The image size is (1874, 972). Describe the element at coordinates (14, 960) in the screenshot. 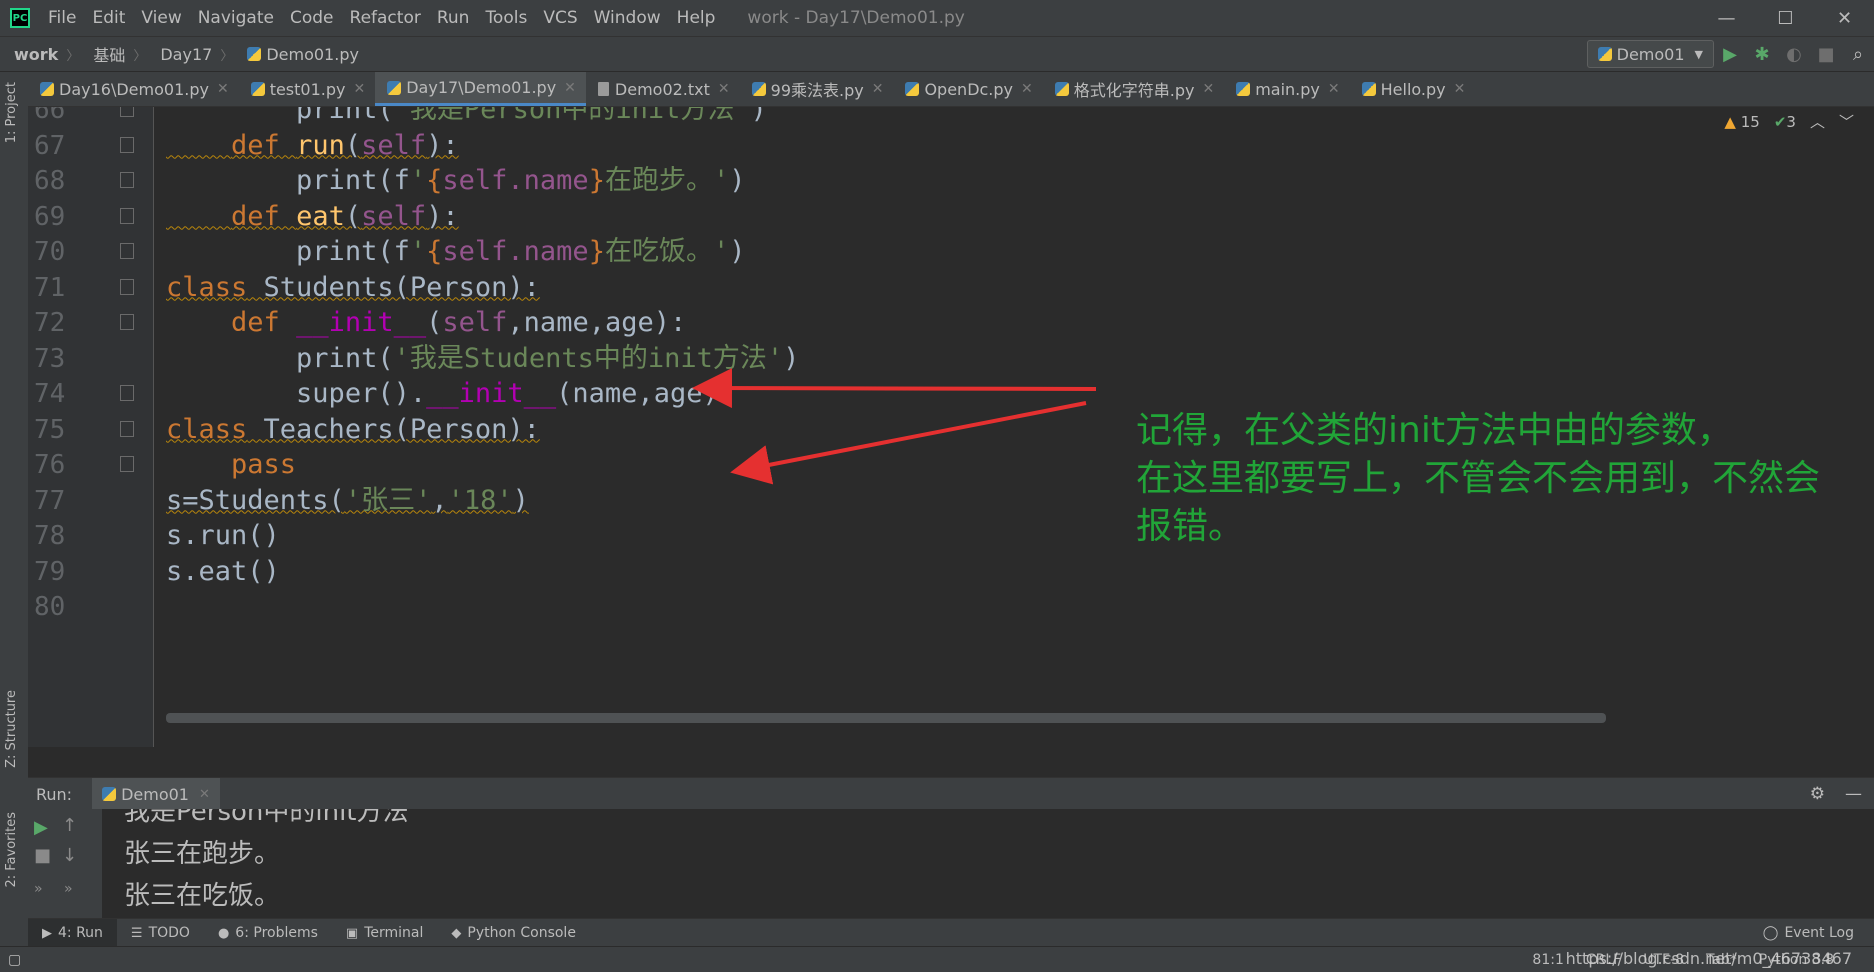

I see `toggle-tool-windows-icon: ▢` at that location.